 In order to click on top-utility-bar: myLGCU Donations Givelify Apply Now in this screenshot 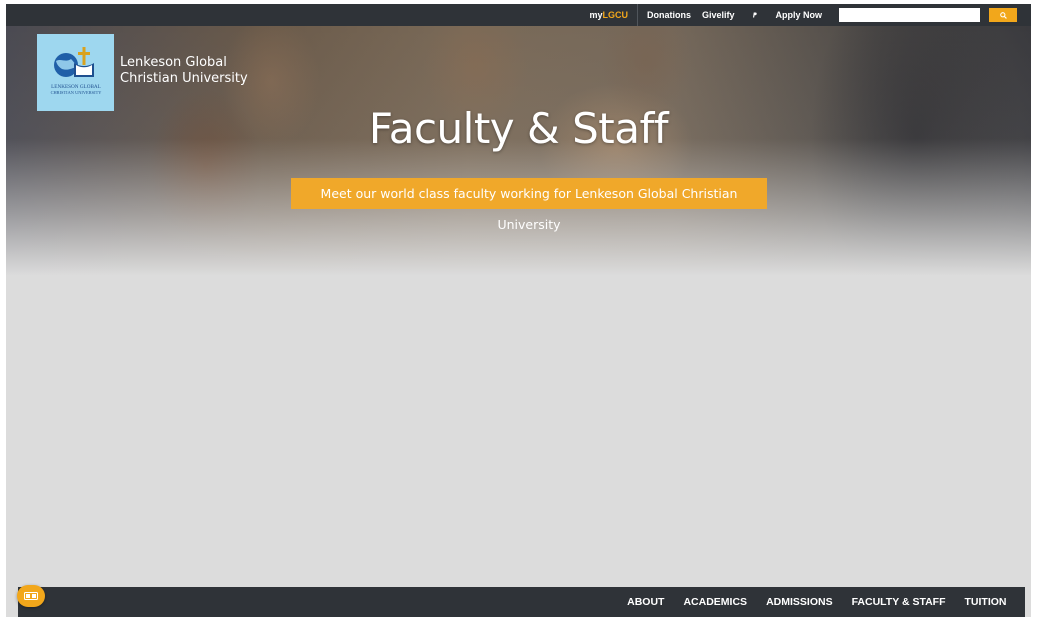, I will do `click(518, 15)`.